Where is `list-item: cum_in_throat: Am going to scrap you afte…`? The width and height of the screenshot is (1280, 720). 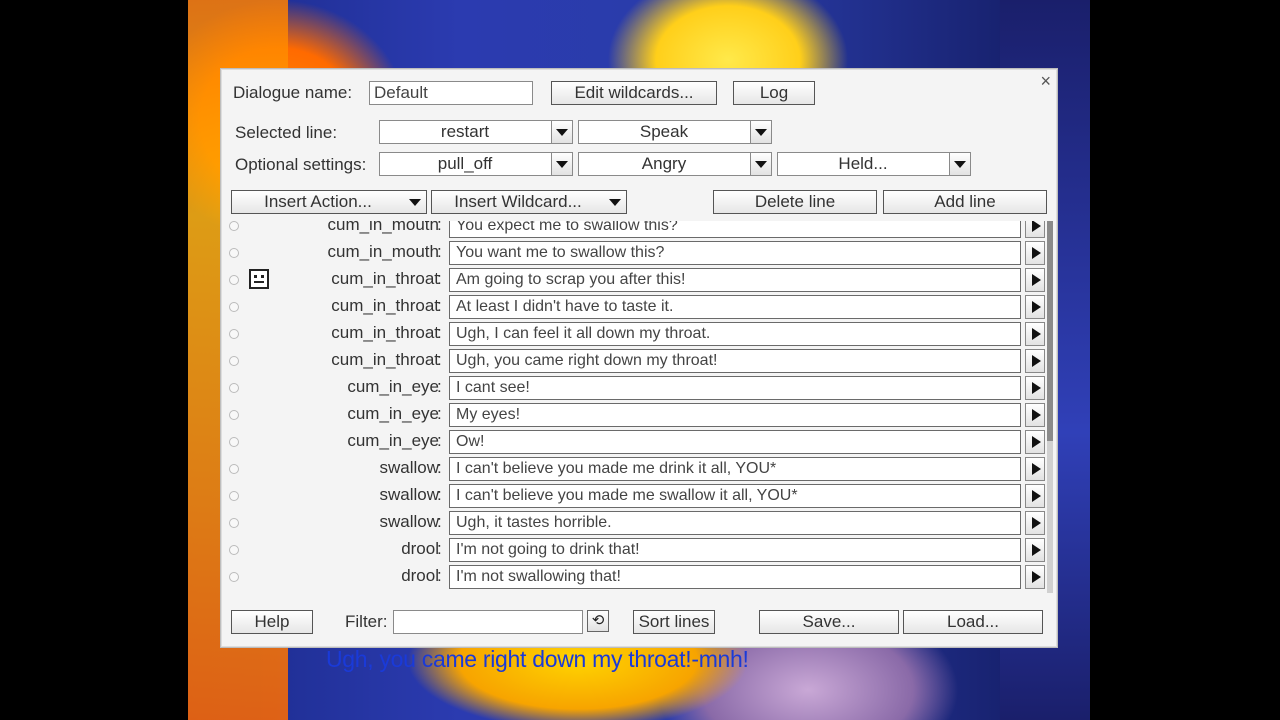
list-item: cum_in_throat: Am going to scrap you afte… is located at coordinates (635, 280).